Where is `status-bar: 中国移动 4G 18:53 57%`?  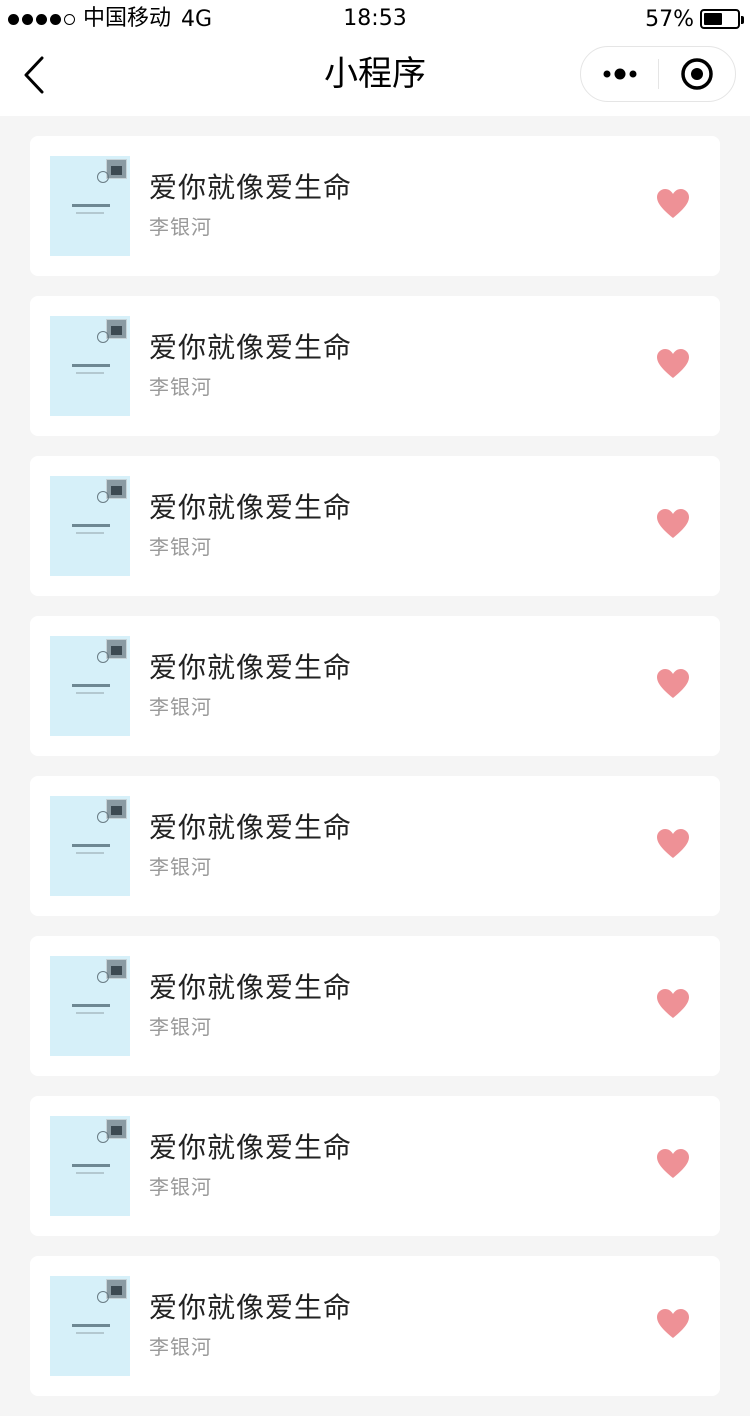 status-bar: 中国移动 4G 18:53 57% is located at coordinates (375, 19).